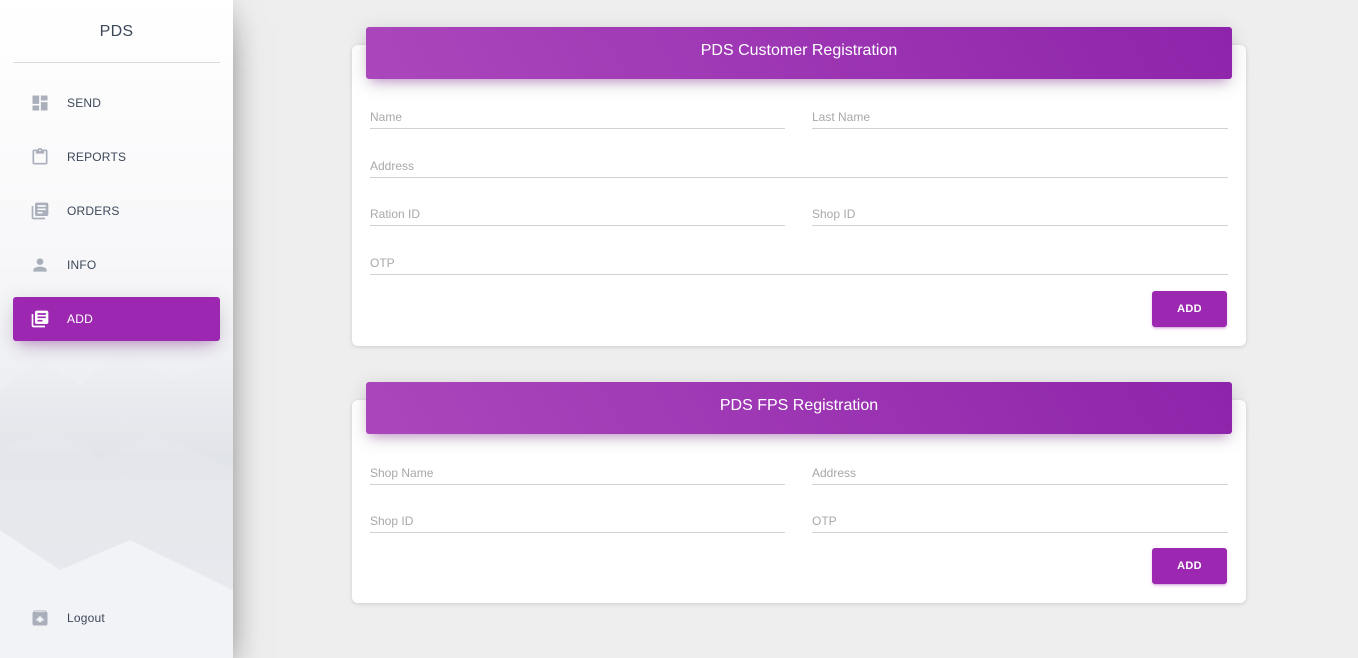  Describe the element at coordinates (116, 618) in the screenshot. I see `logout-button: Logout` at that location.